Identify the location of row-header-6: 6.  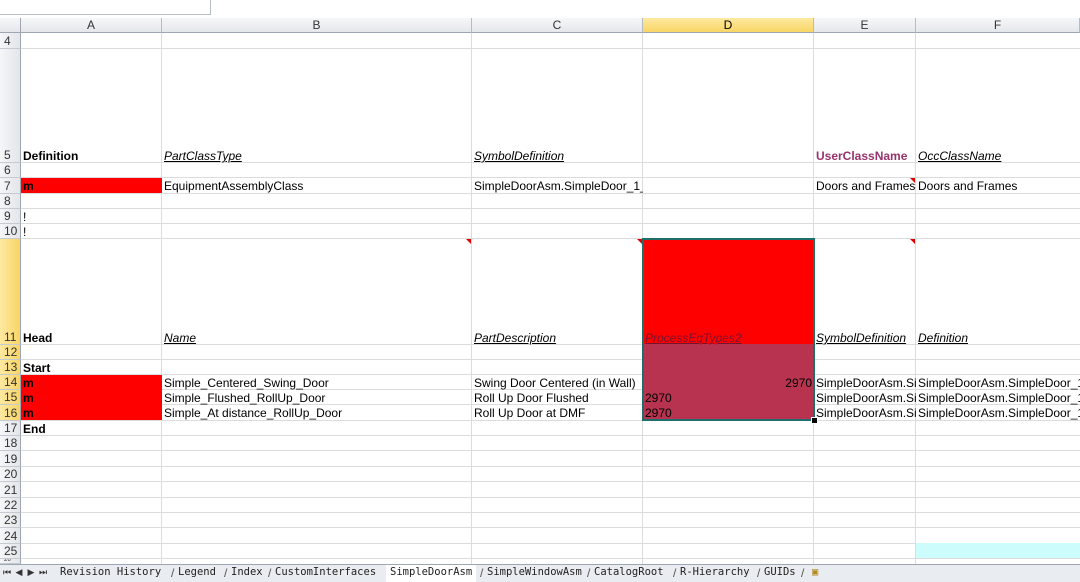
(10, 170).